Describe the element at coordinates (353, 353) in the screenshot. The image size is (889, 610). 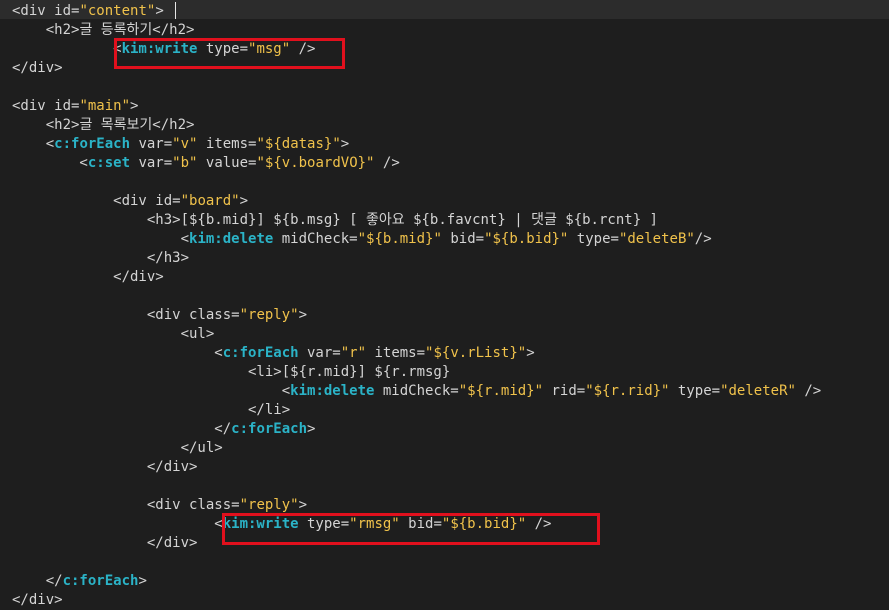
I see `code-token: "r"` at that location.